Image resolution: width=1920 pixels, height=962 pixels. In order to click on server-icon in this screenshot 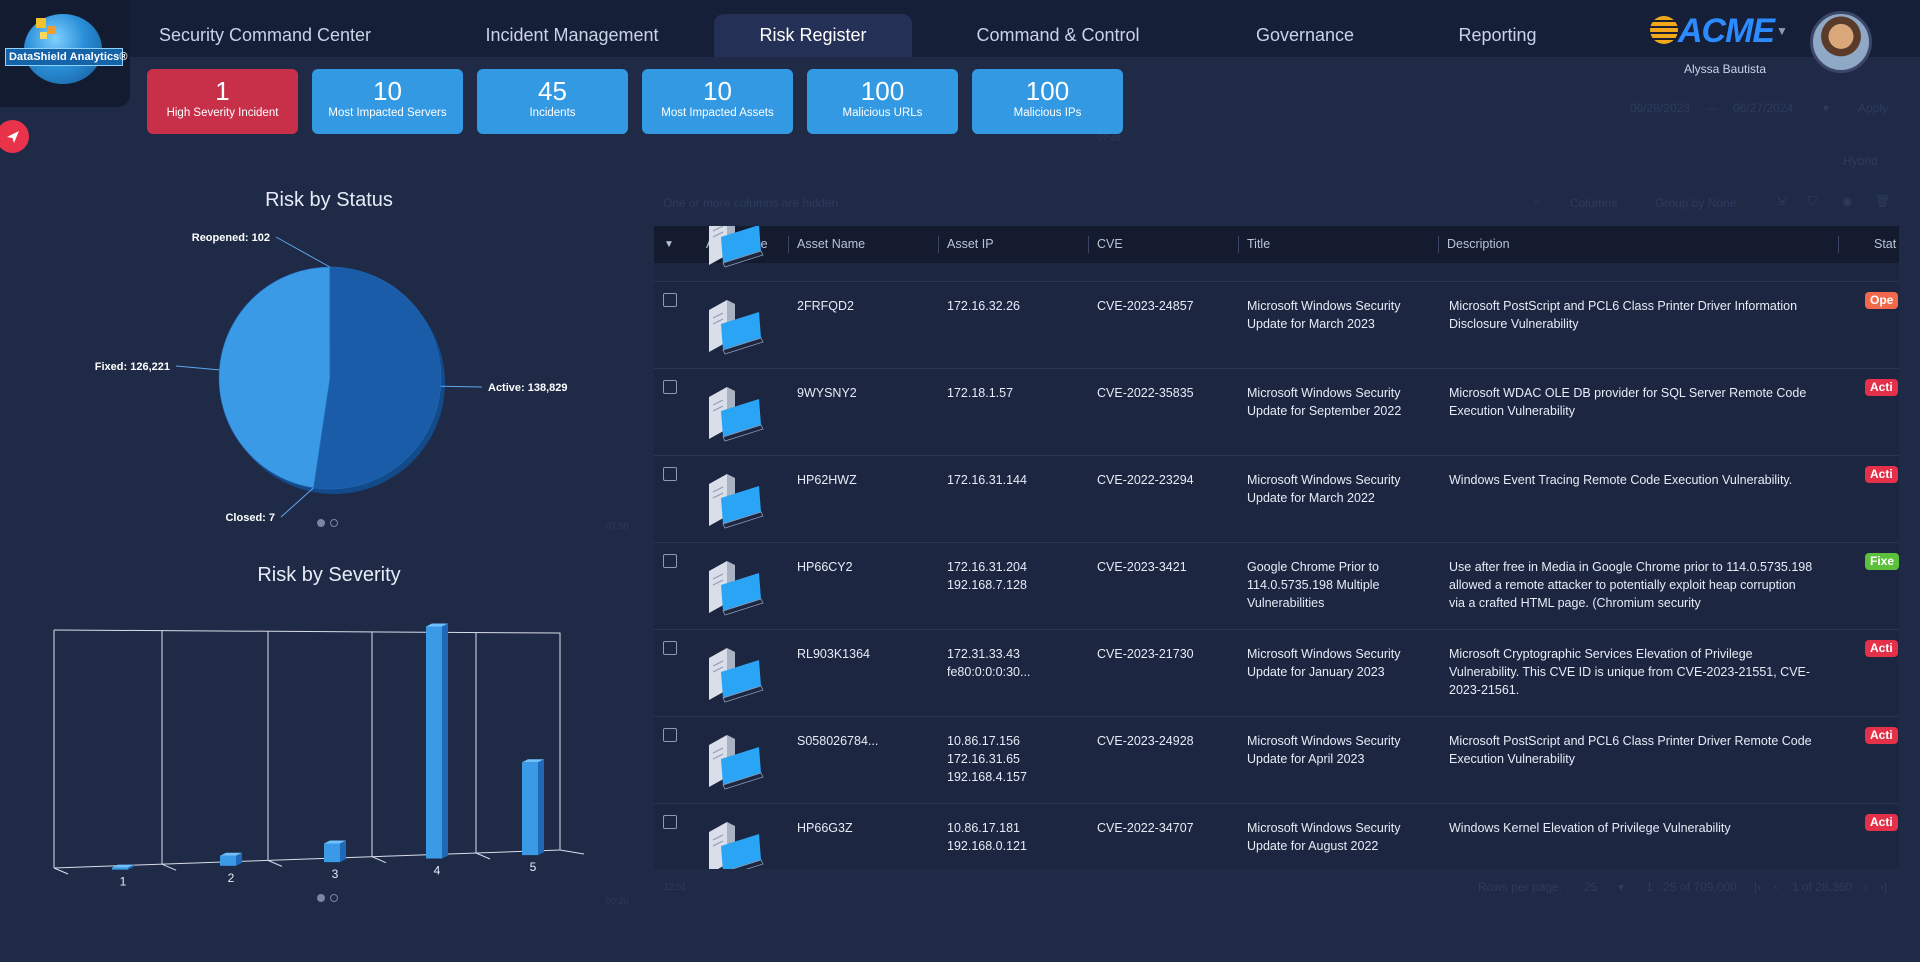, I will do `click(733, 840)`.